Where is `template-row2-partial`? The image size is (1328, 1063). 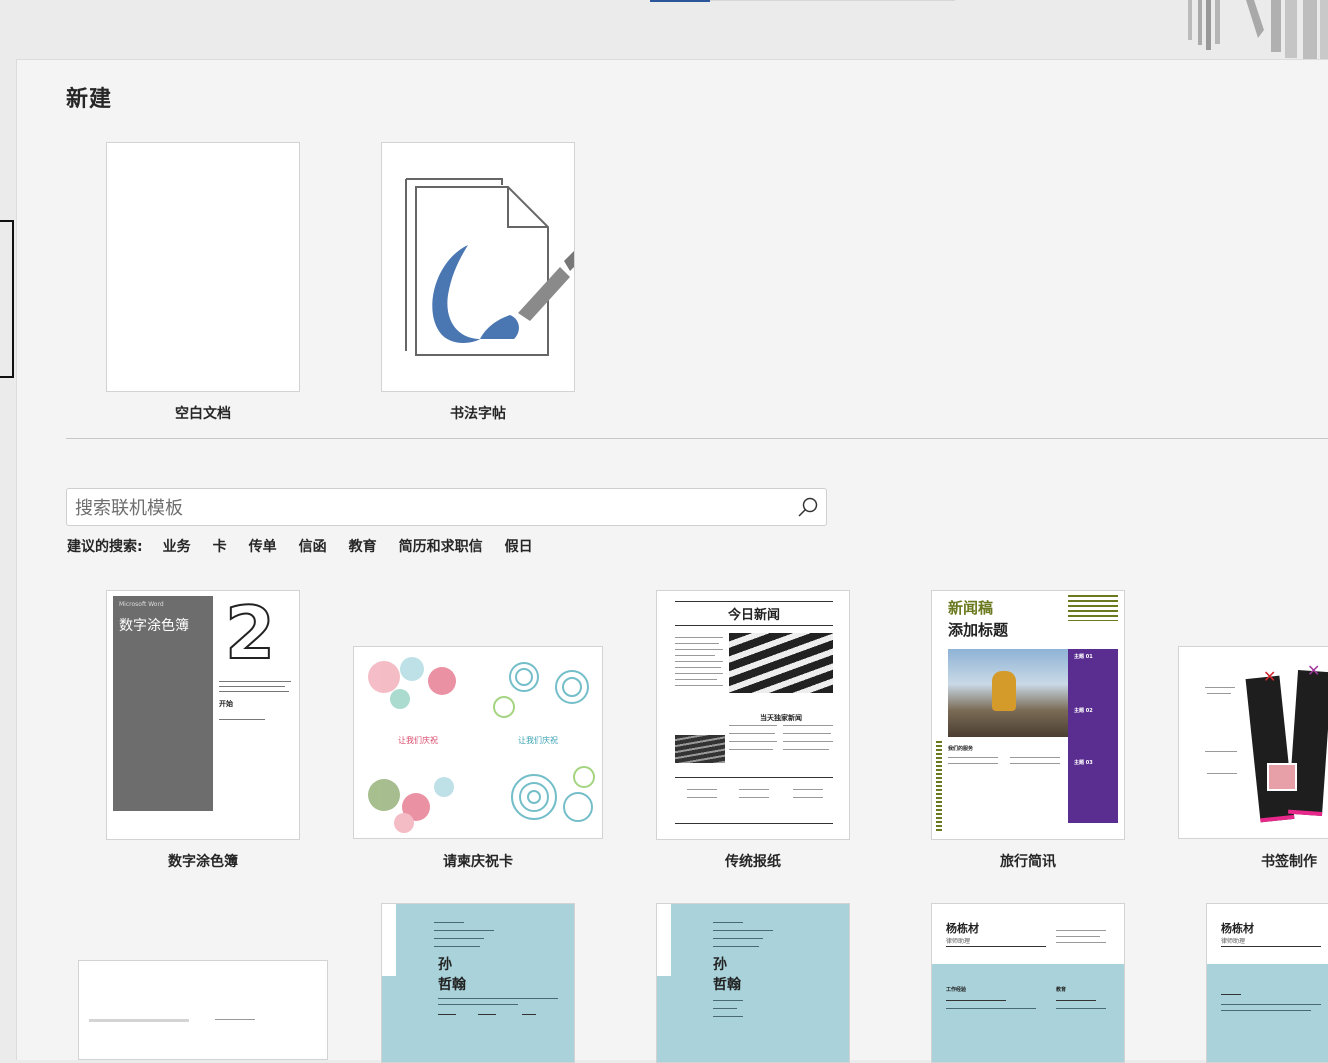
template-row2-partial is located at coordinates (203, 1010).